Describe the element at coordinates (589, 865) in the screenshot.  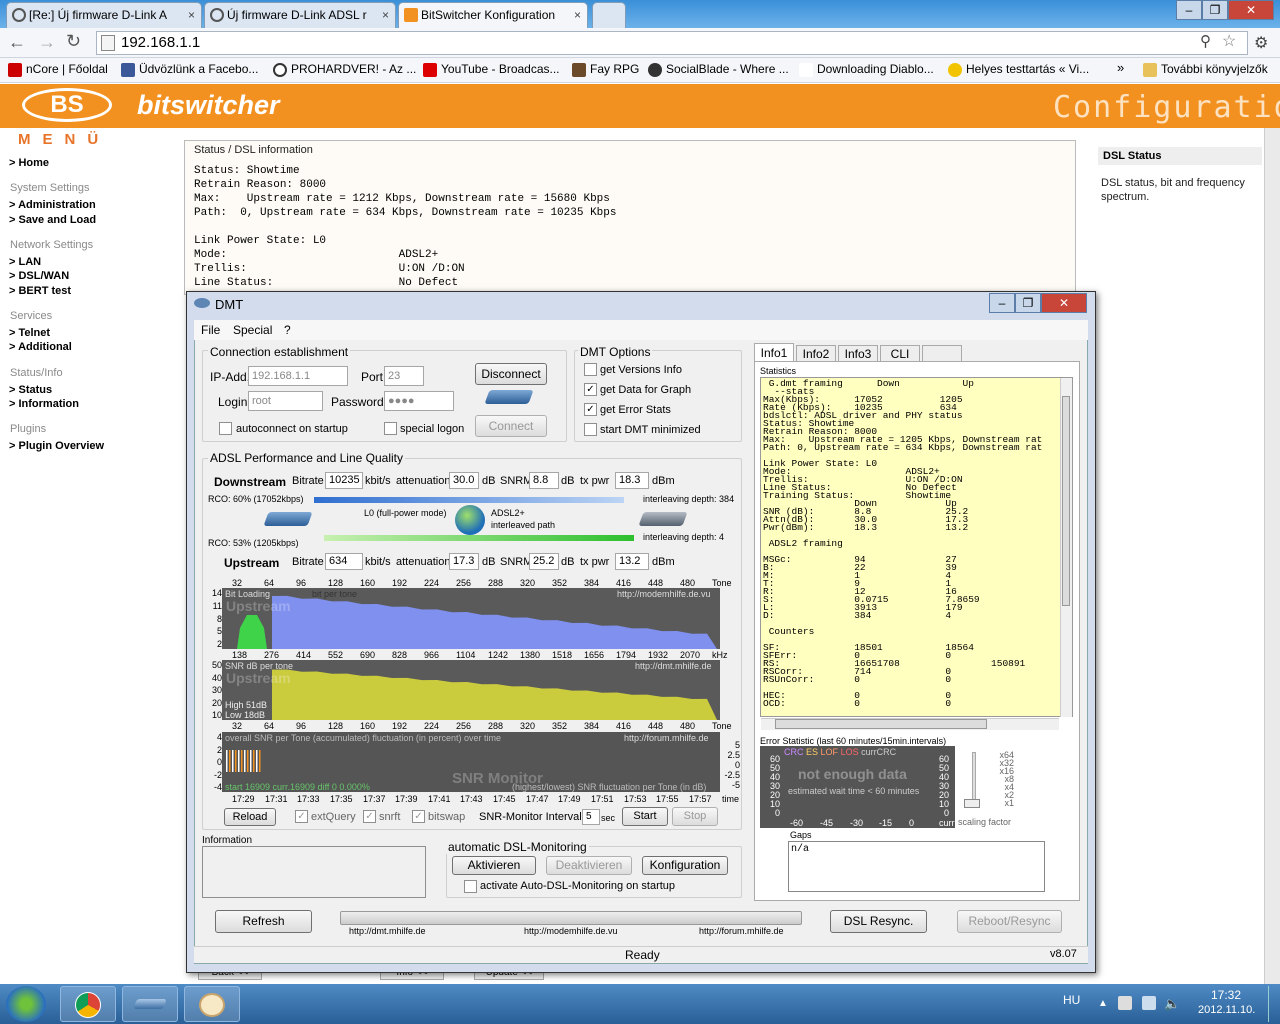
I see `deactivate-button: Deaktivieren` at that location.